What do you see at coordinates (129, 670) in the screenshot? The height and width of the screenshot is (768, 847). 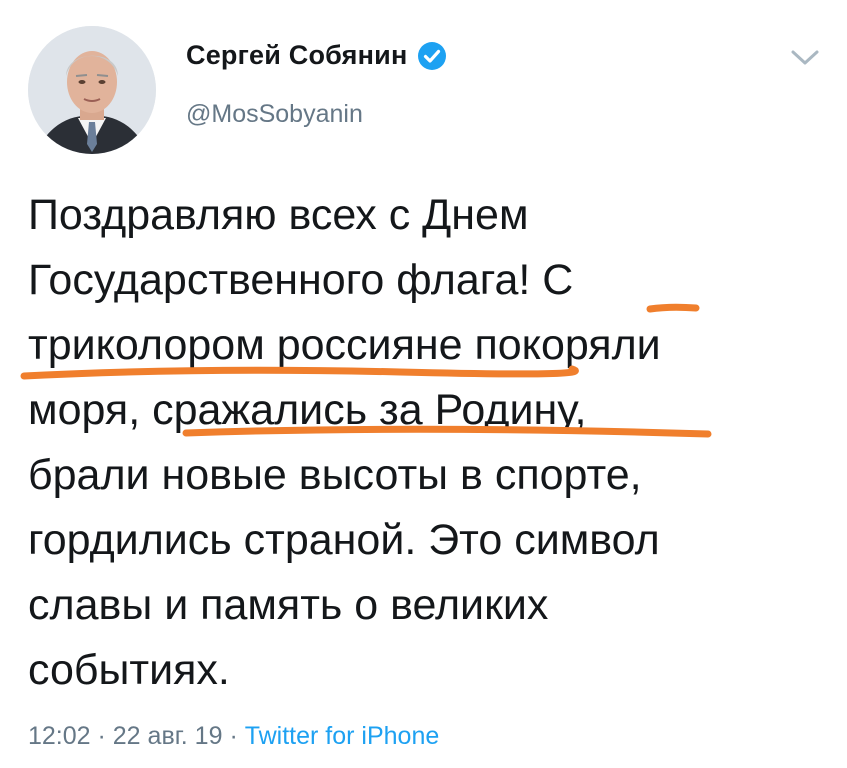 I see `tweet-line: событиях.` at bounding box center [129, 670].